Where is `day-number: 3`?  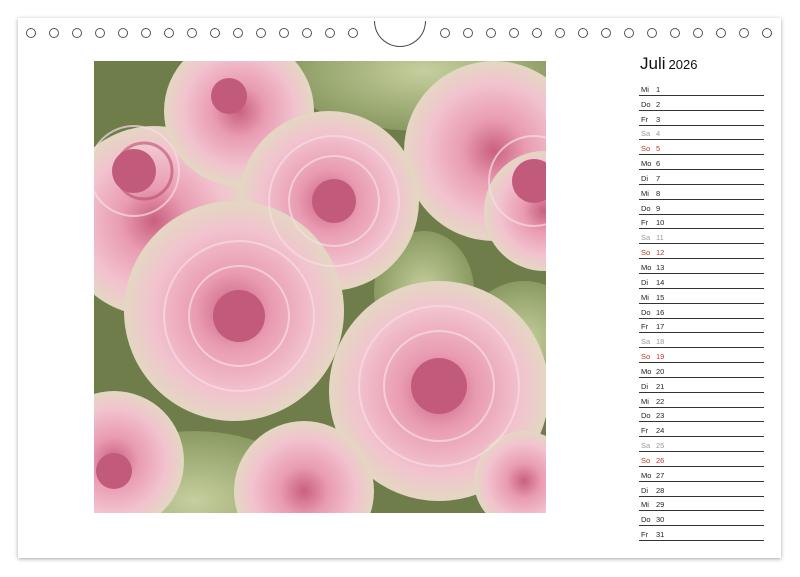
day-number: 3 is located at coordinates (658, 119).